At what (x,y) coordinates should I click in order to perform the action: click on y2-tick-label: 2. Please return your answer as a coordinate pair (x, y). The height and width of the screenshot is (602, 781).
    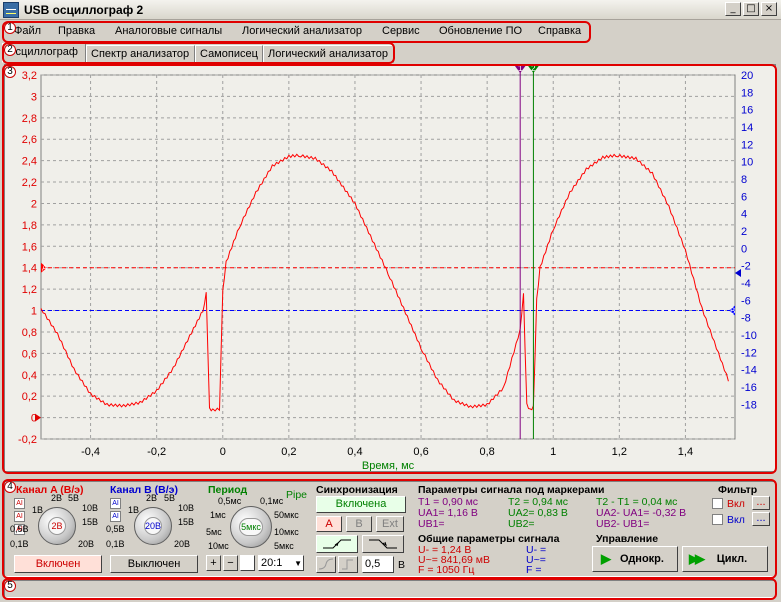
    Looking at the image, I should click on (744, 232).